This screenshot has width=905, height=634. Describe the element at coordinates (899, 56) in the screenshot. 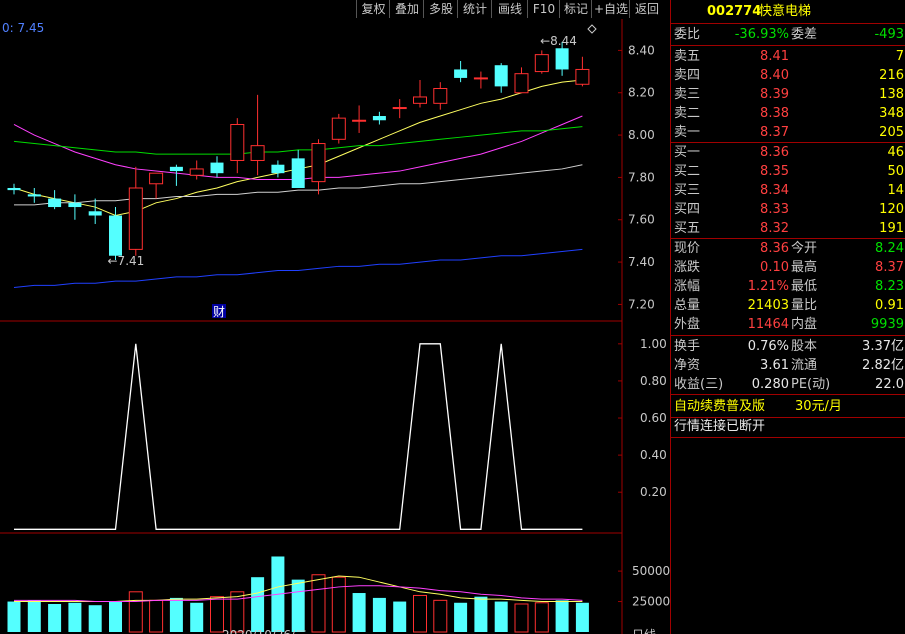

I see `ask-volume: 7` at that location.